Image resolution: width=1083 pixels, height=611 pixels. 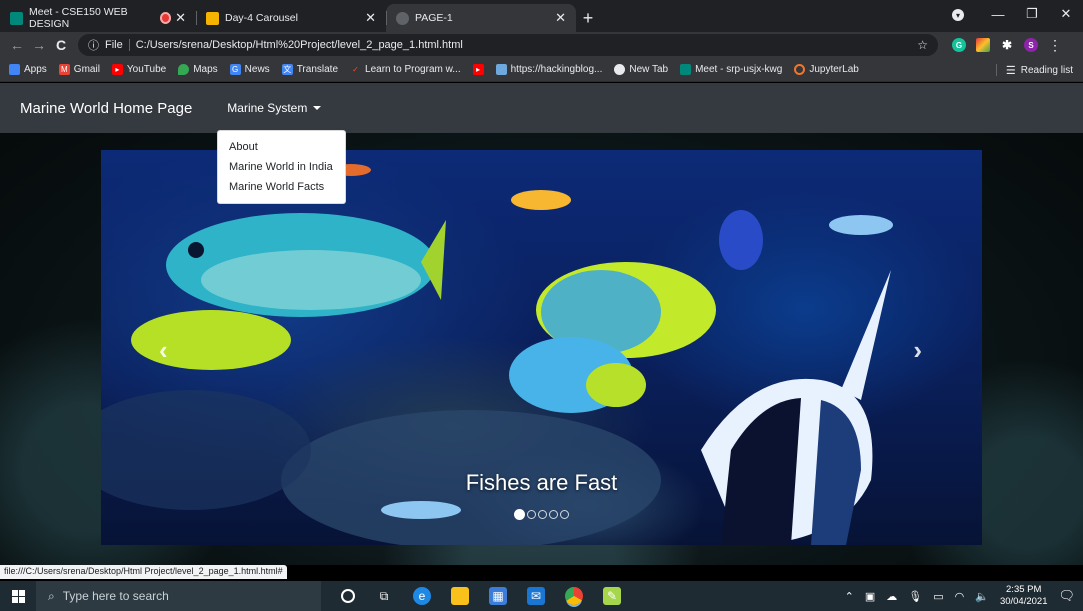 What do you see at coordinates (1031, 45) in the screenshot?
I see `profile-avatar: S` at bounding box center [1031, 45].